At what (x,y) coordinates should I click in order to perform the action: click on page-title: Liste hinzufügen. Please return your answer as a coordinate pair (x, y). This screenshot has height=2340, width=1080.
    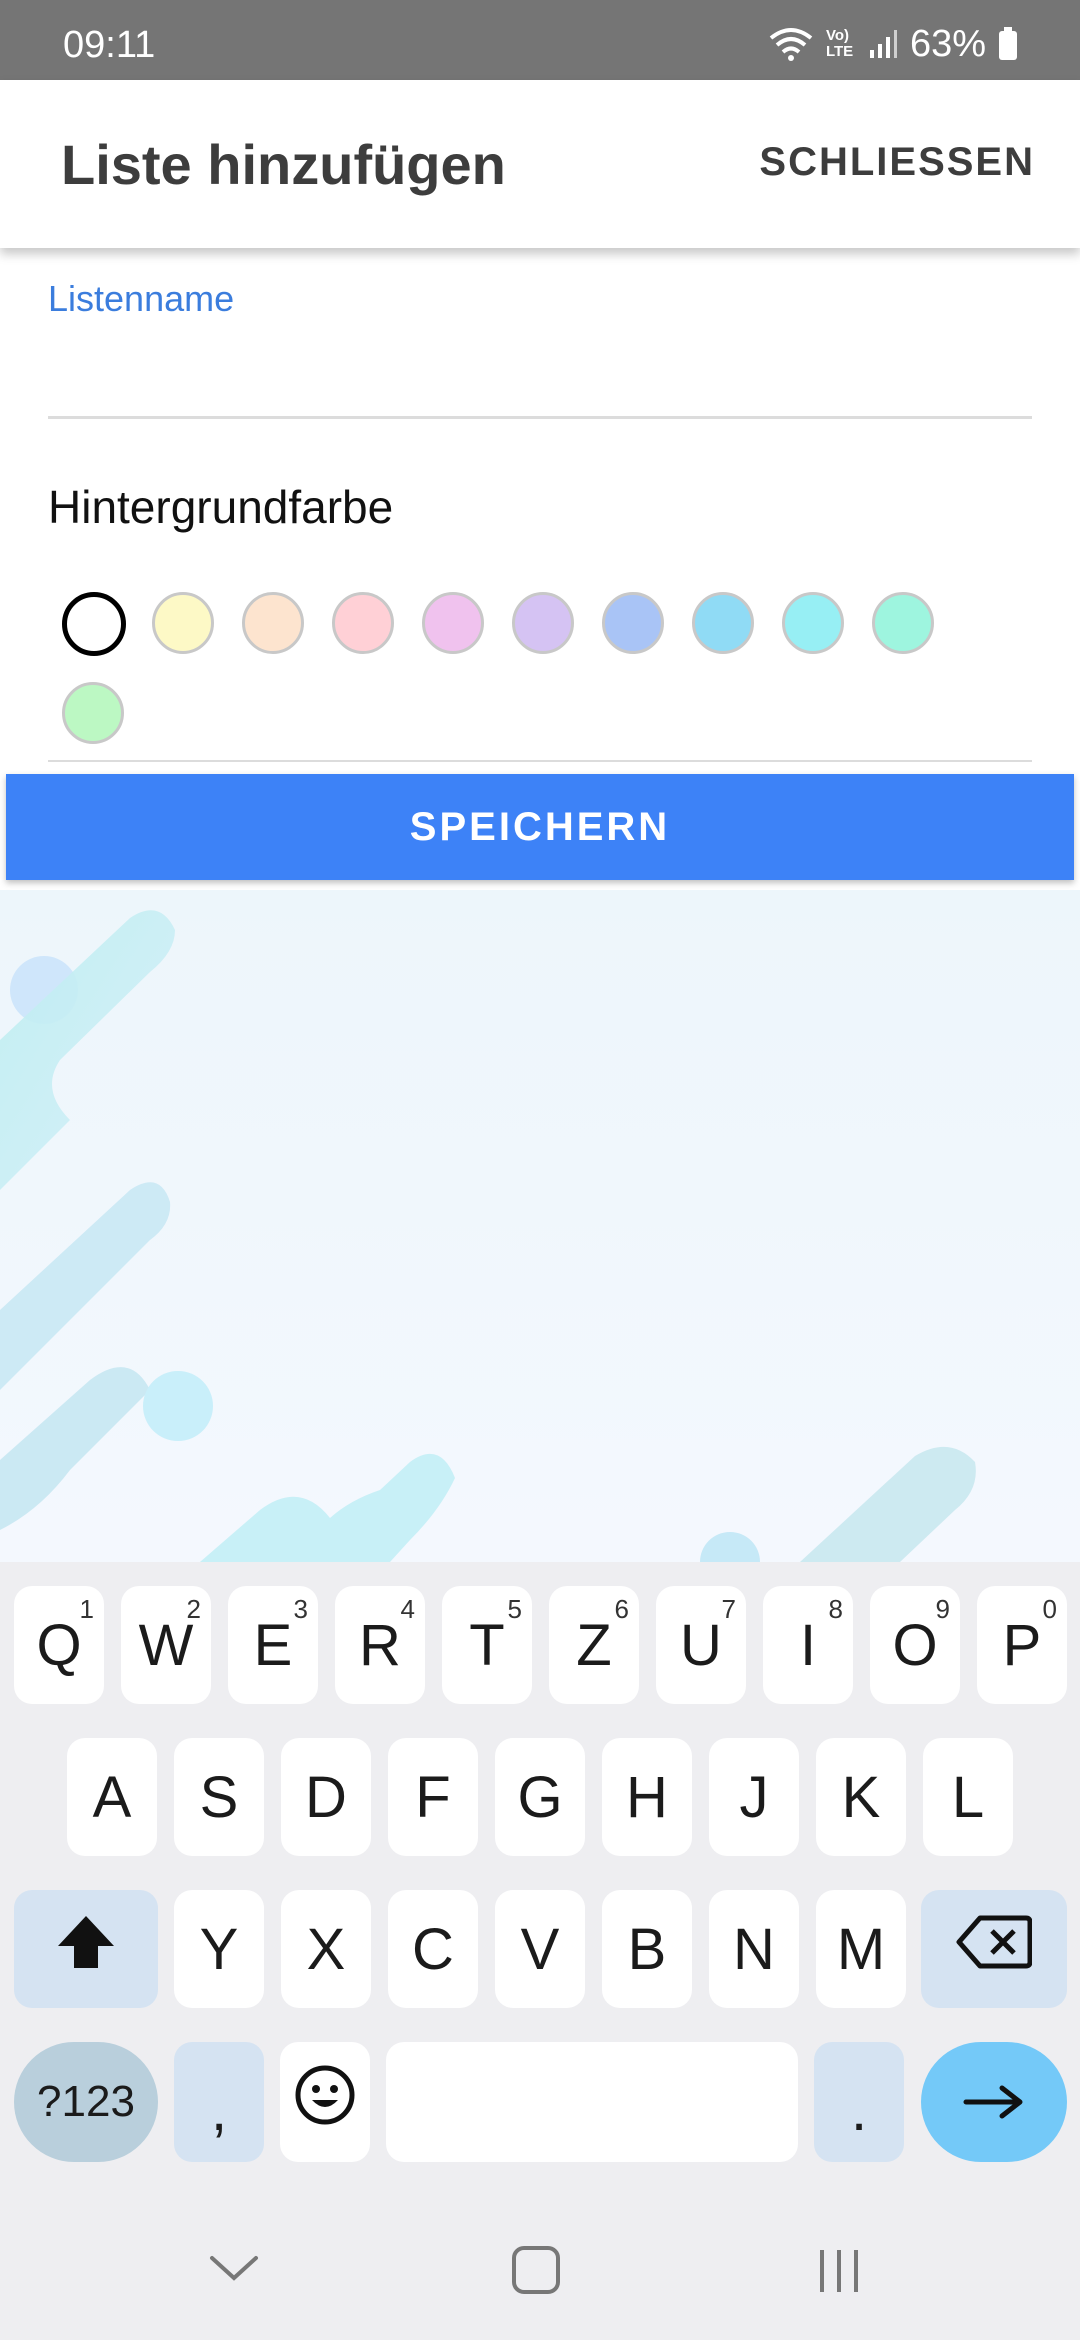
    Looking at the image, I should click on (283, 164).